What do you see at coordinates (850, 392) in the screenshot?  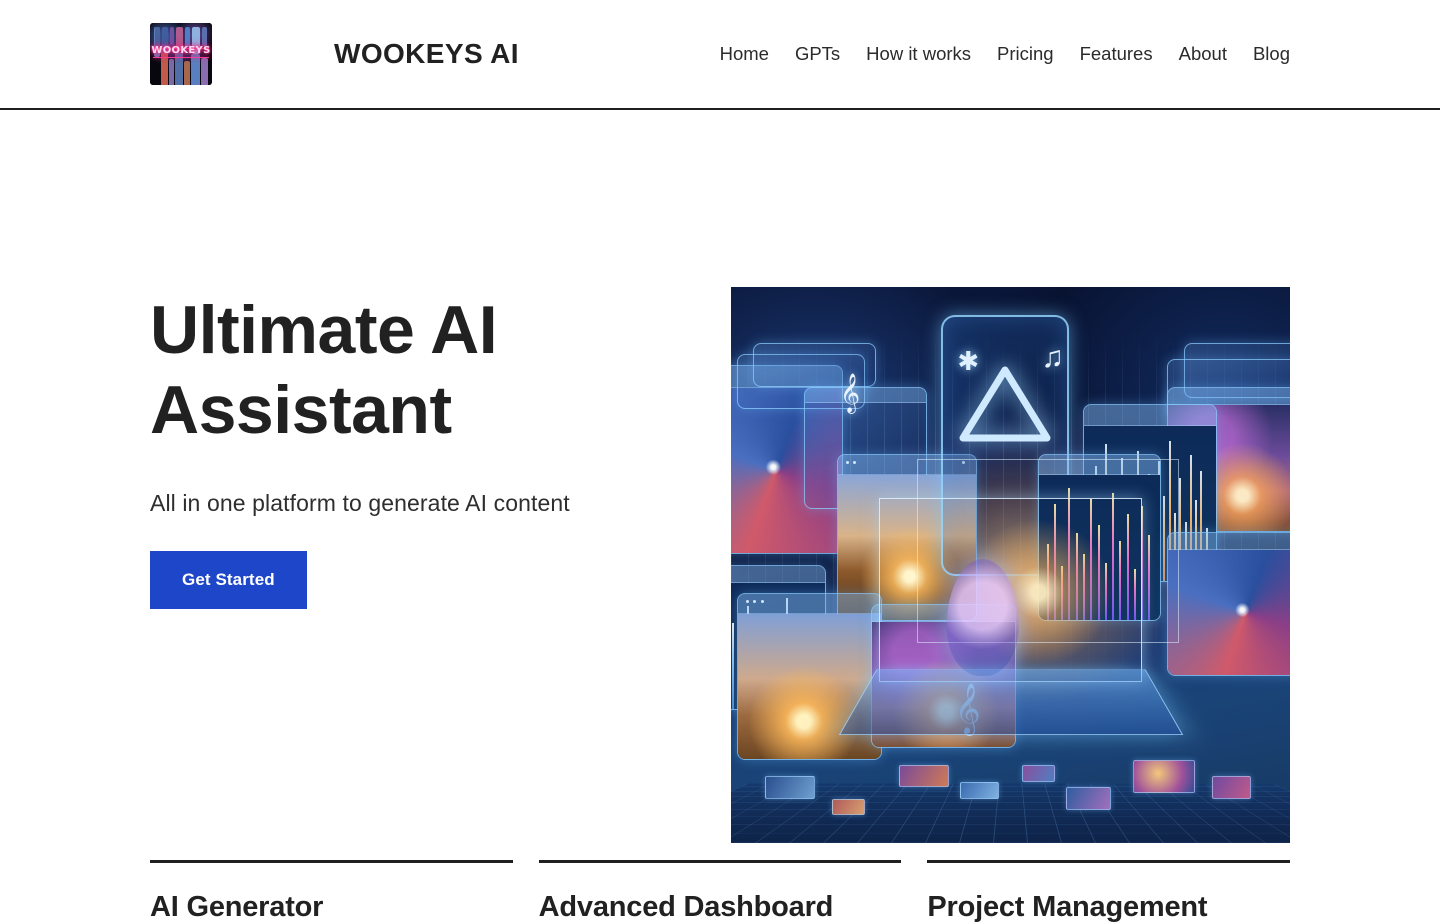 I see `art-treble-clef-icon: 𝄞` at bounding box center [850, 392].